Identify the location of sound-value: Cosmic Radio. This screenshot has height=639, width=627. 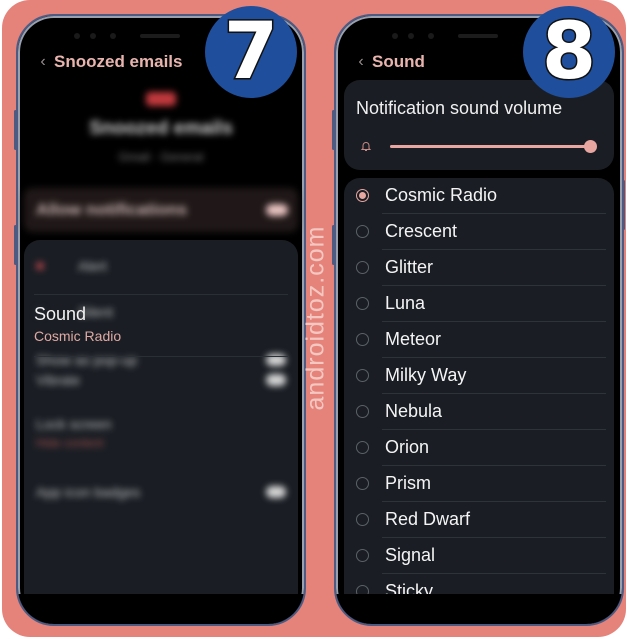
(78, 336).